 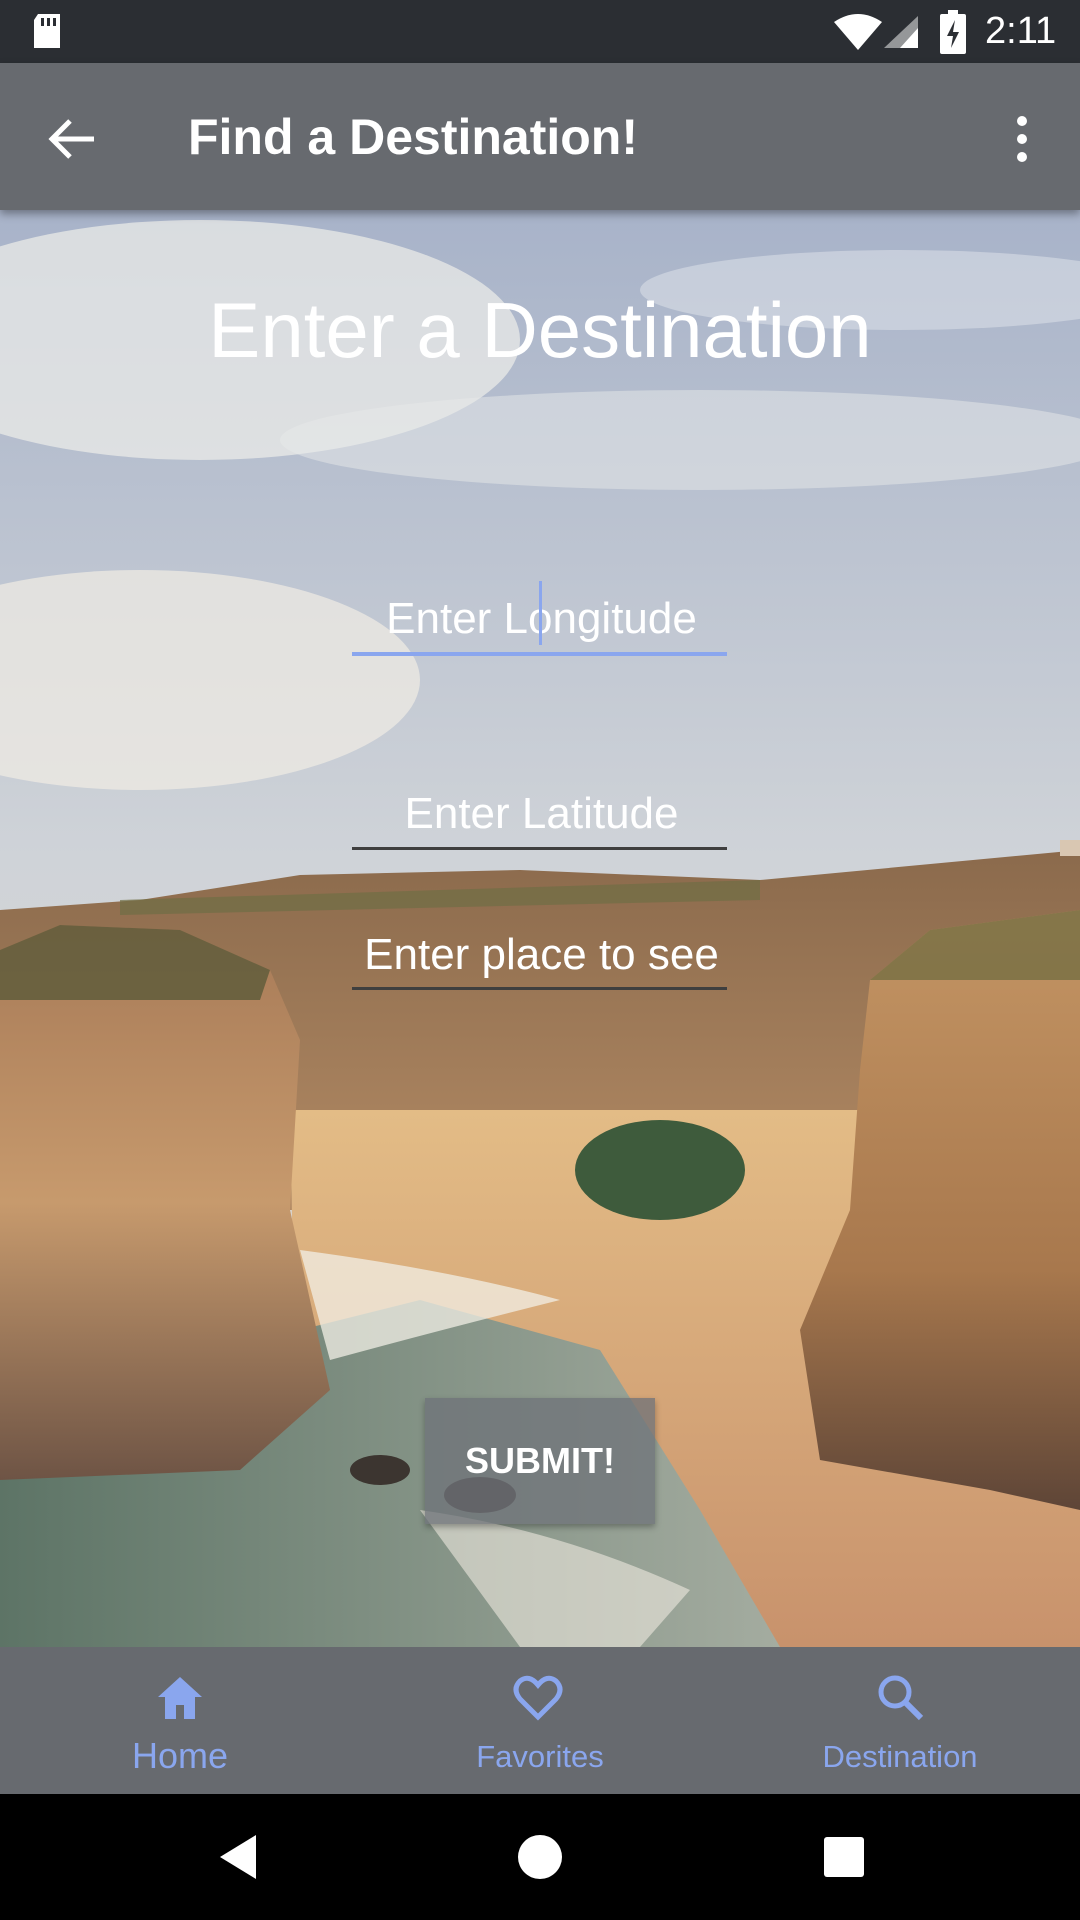 I want to click on nav-label-destination: Destination, so click(x=900, y=1756).